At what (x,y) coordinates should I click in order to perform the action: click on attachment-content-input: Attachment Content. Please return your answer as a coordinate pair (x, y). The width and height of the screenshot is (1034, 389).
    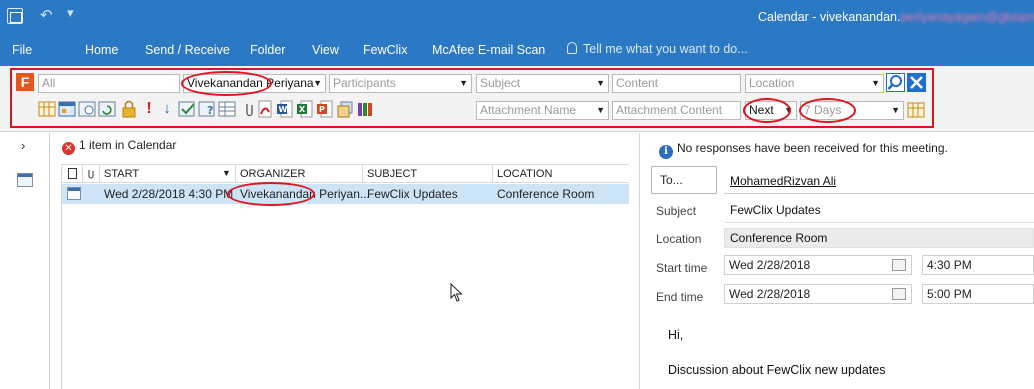
    Looking at the image, I should click on (676, 110).